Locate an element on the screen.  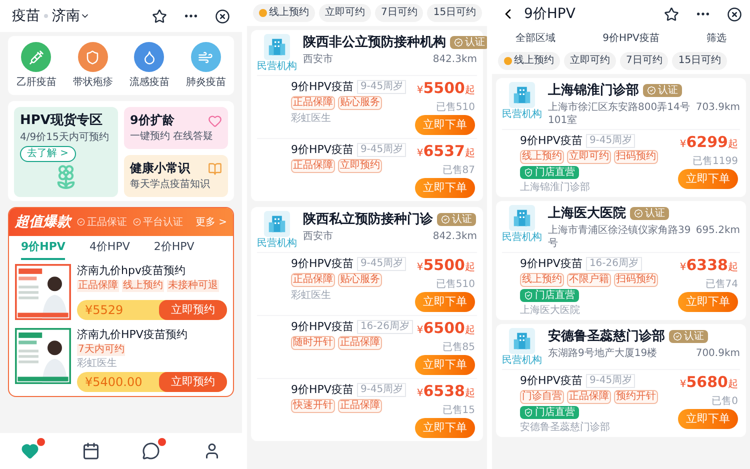
clinic-name: 上海医大医院 is located at coordinates (587, 213).